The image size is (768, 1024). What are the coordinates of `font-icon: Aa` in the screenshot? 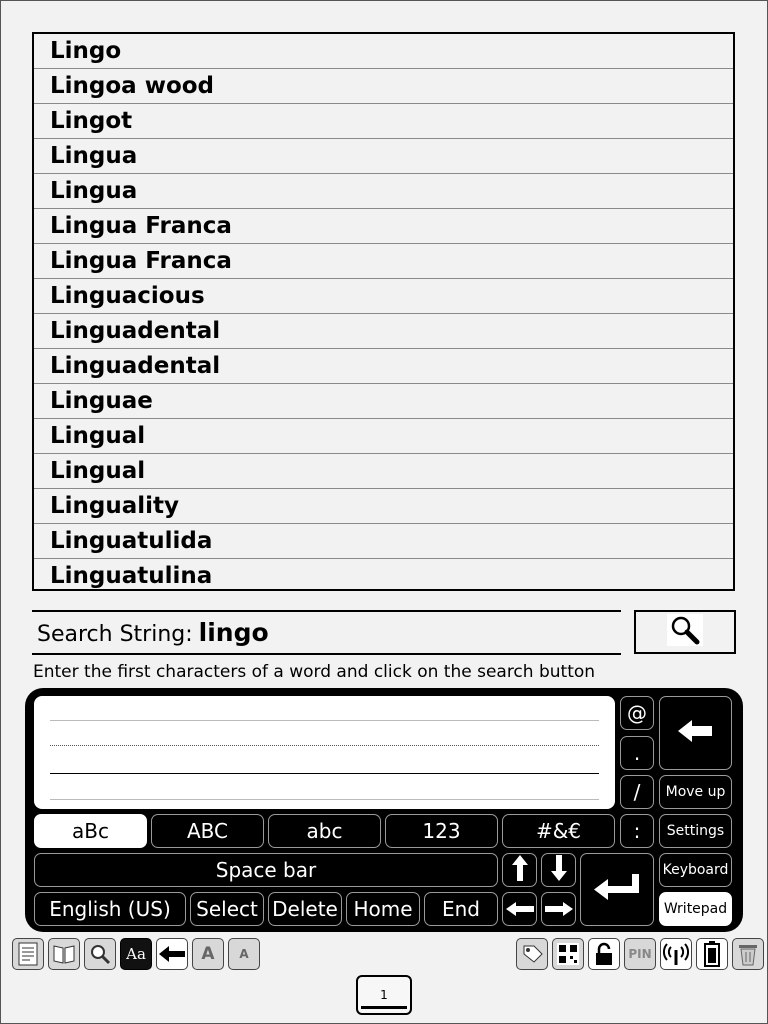 It's located at (136, 954).